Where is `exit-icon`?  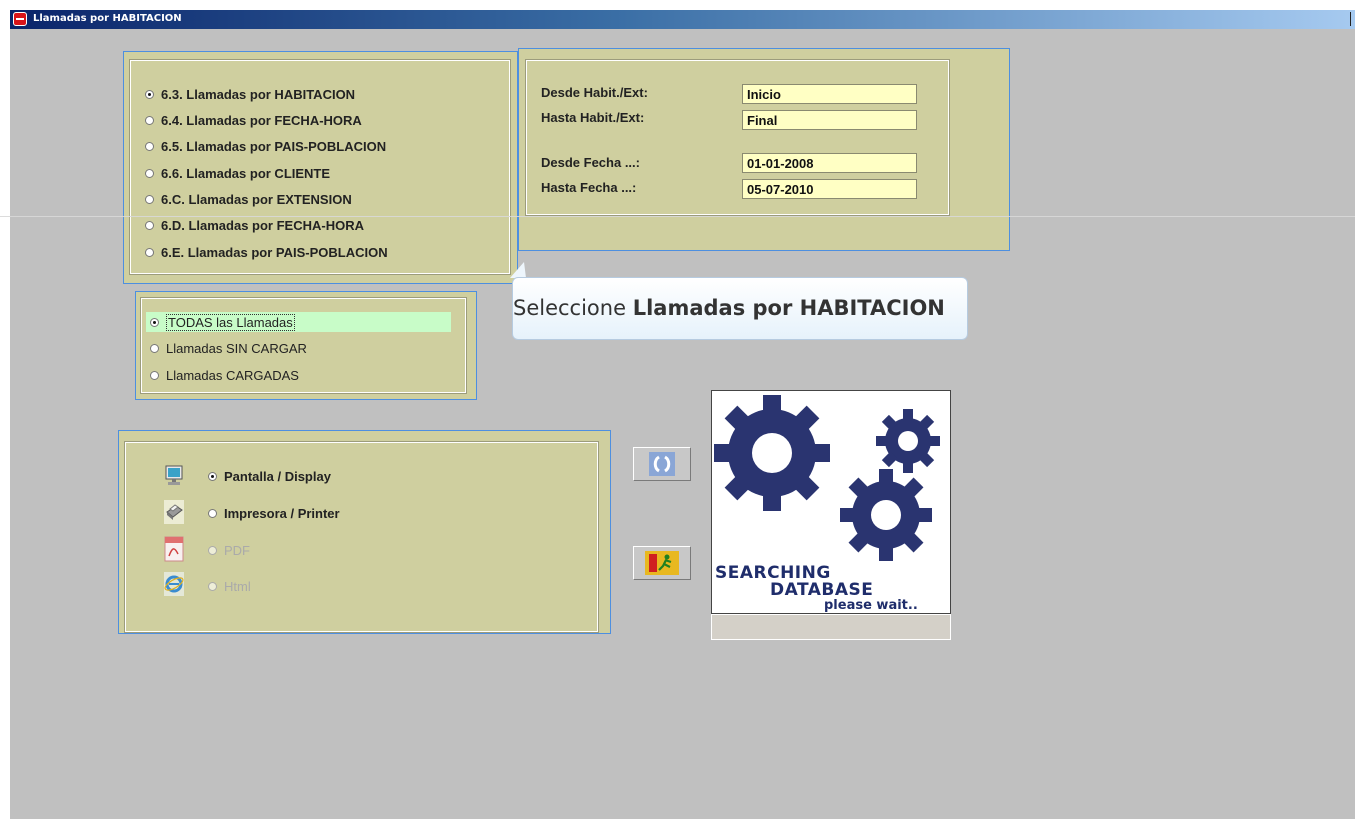 exit-icon is located at coordinates (662, 563).